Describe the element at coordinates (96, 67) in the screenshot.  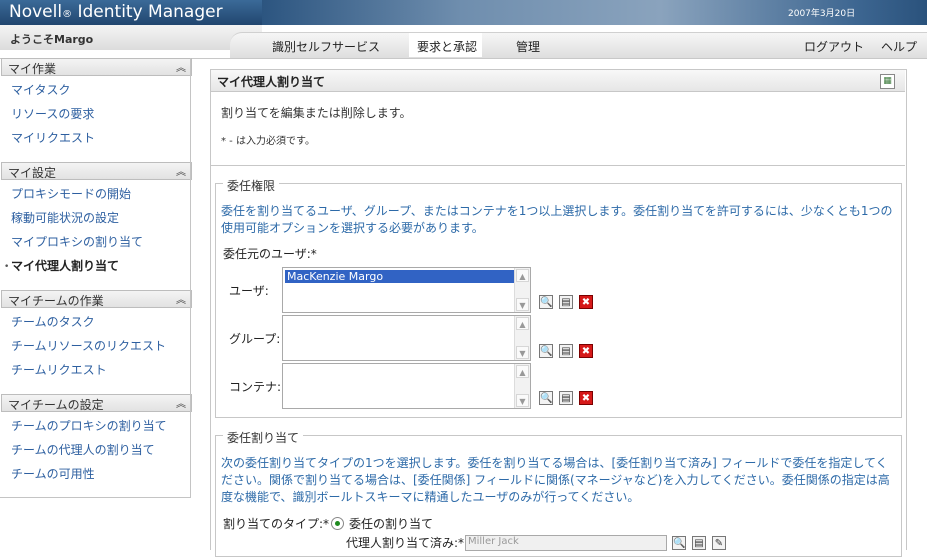
I see `sidebar-section-my-work: マイ作業 ︽` at that location.